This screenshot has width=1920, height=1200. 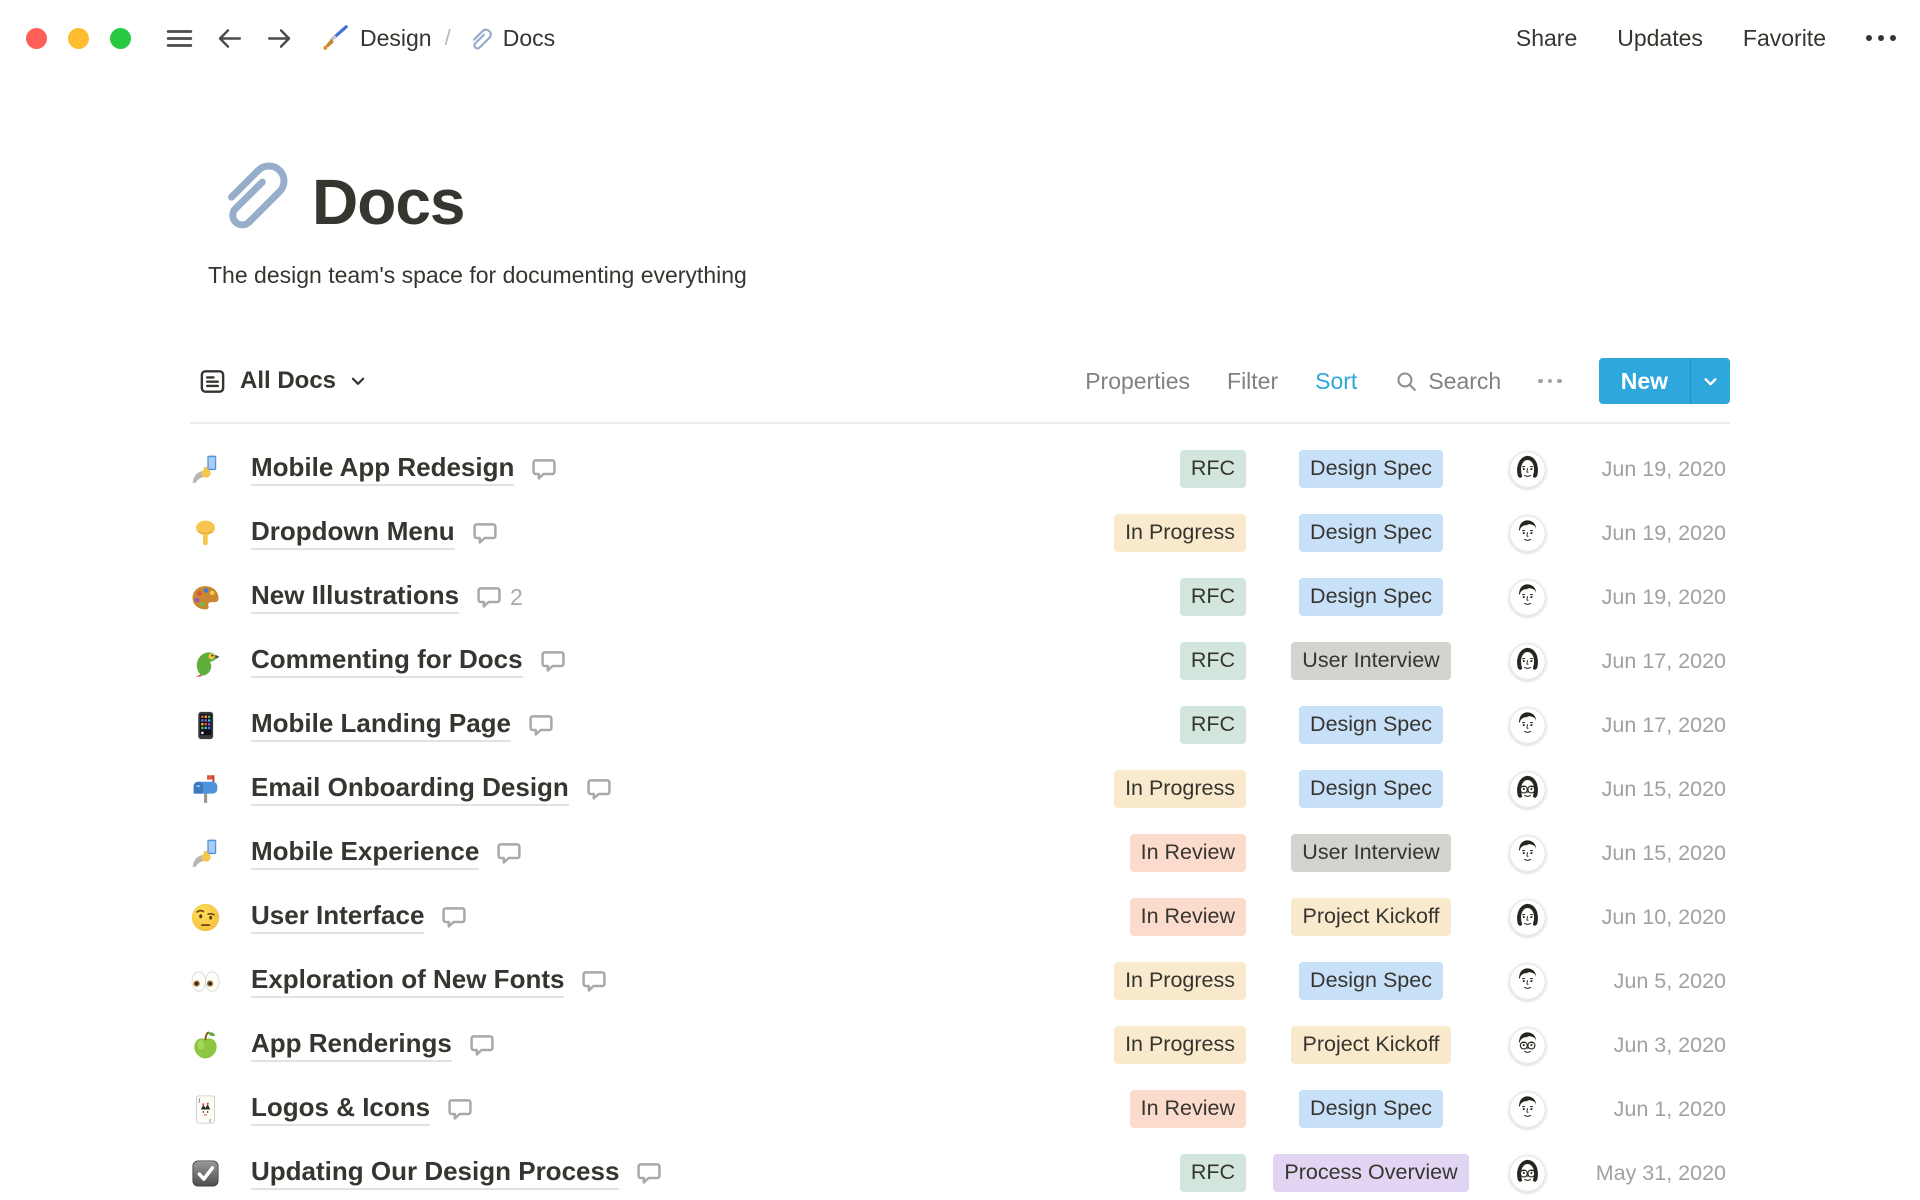 What do you see at coordinates (1137, 381) in the screenshot?
I see `properties-button: Properties` at bounding box center [1137, 381].